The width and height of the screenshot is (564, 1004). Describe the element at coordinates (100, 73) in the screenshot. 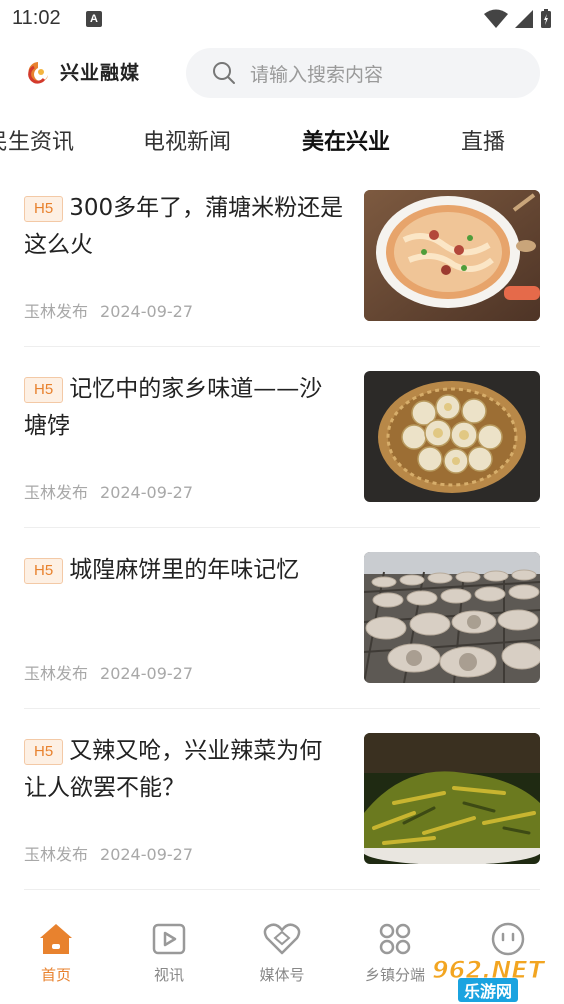

I see `app-name: 兴业融媒` at that location.